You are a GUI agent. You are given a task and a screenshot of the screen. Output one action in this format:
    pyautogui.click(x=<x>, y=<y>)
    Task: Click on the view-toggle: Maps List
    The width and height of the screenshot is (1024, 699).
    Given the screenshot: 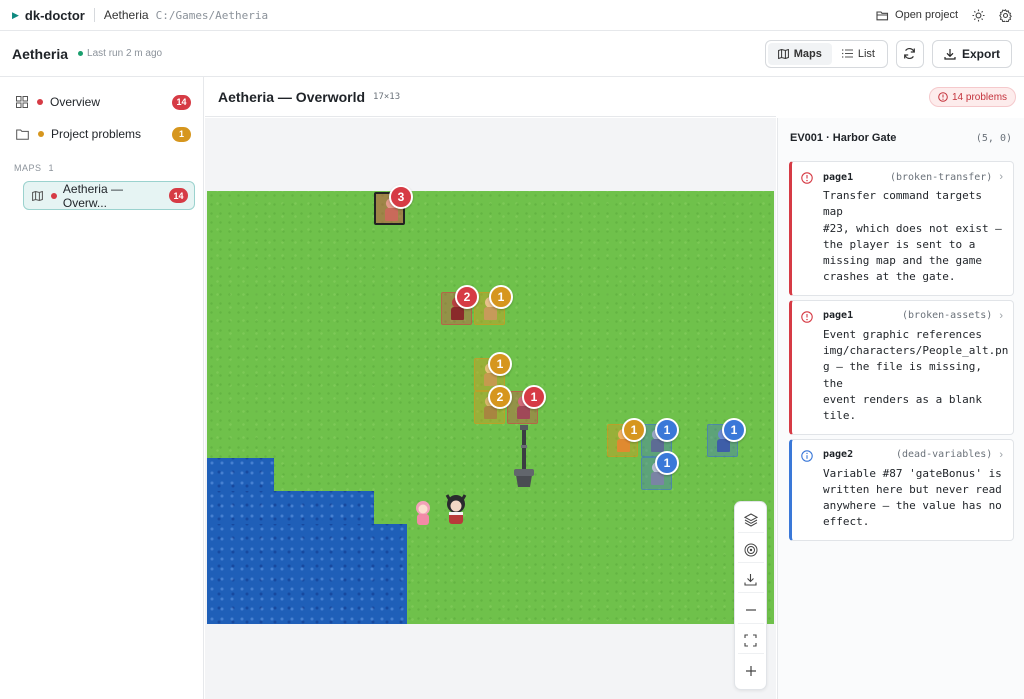 What is the action you would take?
    pyautogui.click(x=826, y=53)
    